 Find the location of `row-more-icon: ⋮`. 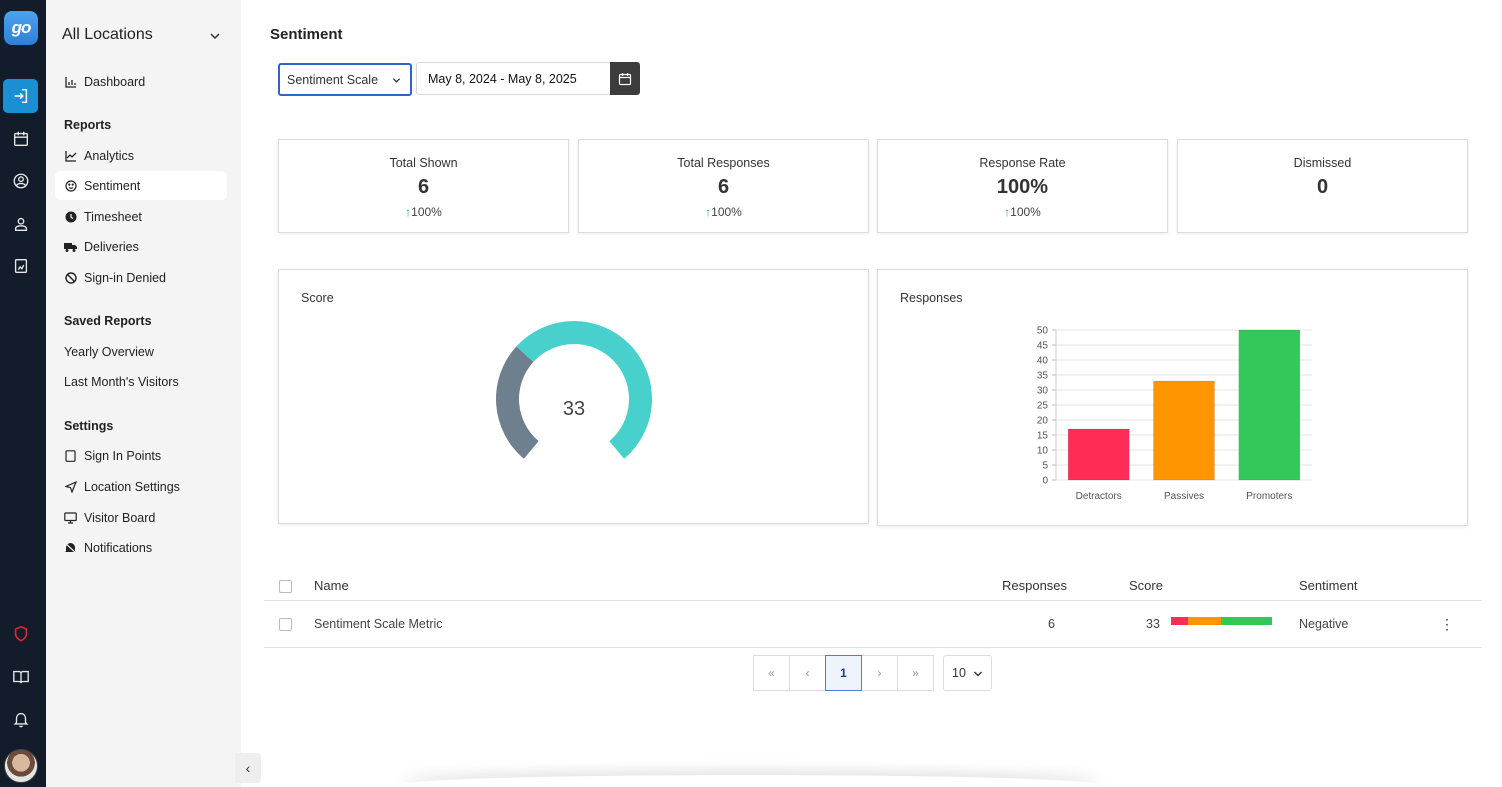

row-more-icon: ⋮ is located at coordinates (1447, 624).